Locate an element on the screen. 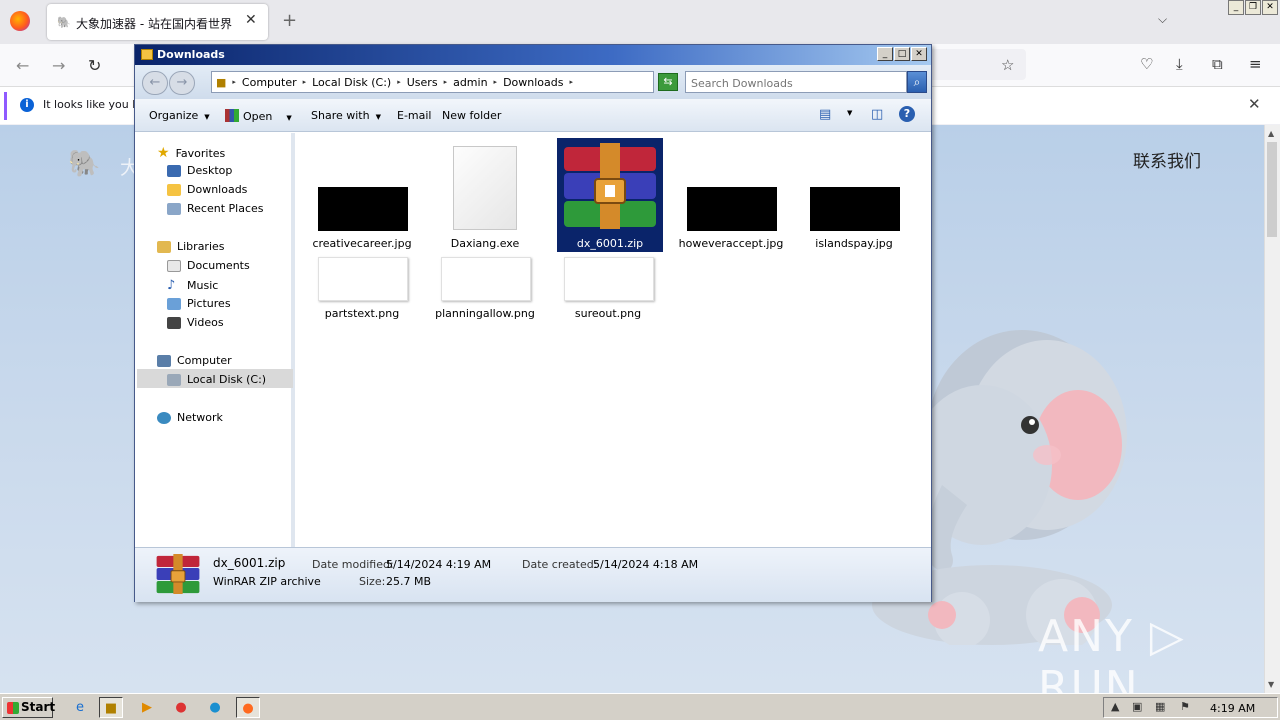  search-input is located at coordinates (796, 82).